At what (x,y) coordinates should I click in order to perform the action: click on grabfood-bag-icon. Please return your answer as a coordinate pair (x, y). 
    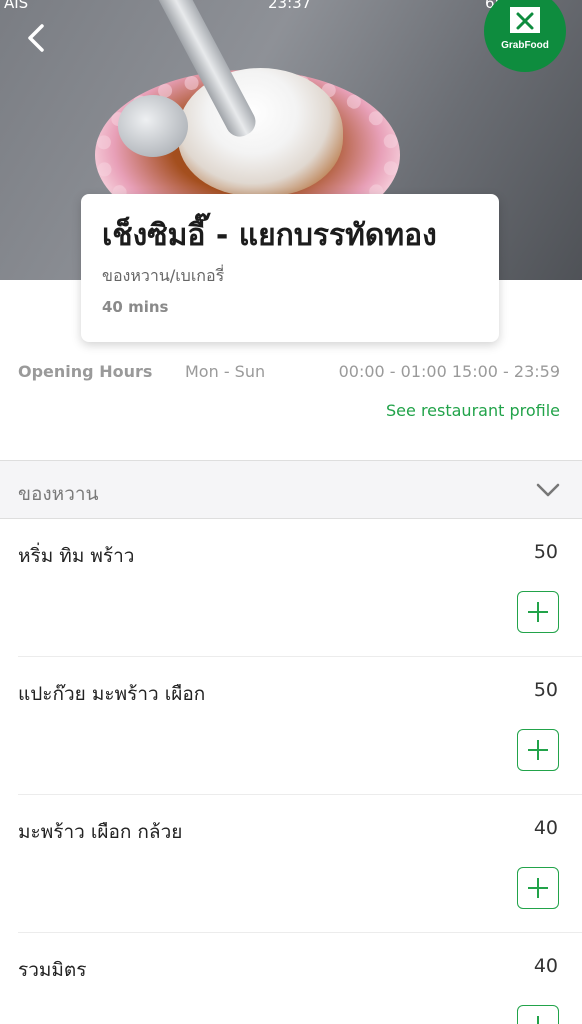
    Looking at the image, I should click on (525, 20).